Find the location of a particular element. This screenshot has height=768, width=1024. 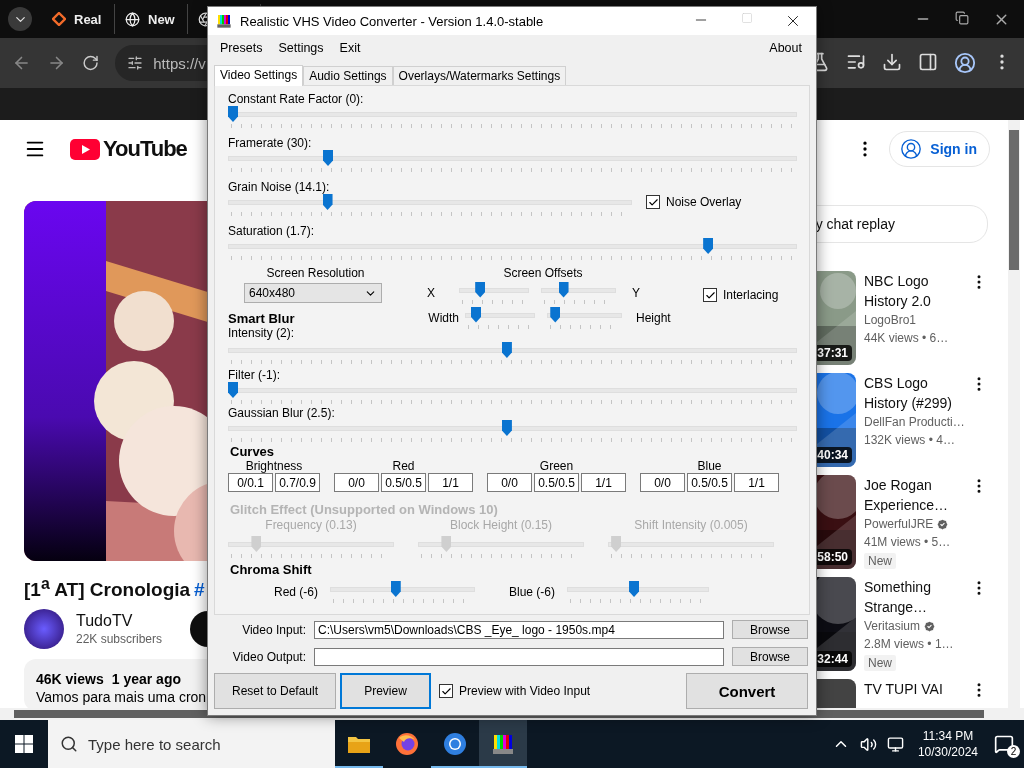

video-title: TV TUPI VAI is located at coordinates (916, 689).